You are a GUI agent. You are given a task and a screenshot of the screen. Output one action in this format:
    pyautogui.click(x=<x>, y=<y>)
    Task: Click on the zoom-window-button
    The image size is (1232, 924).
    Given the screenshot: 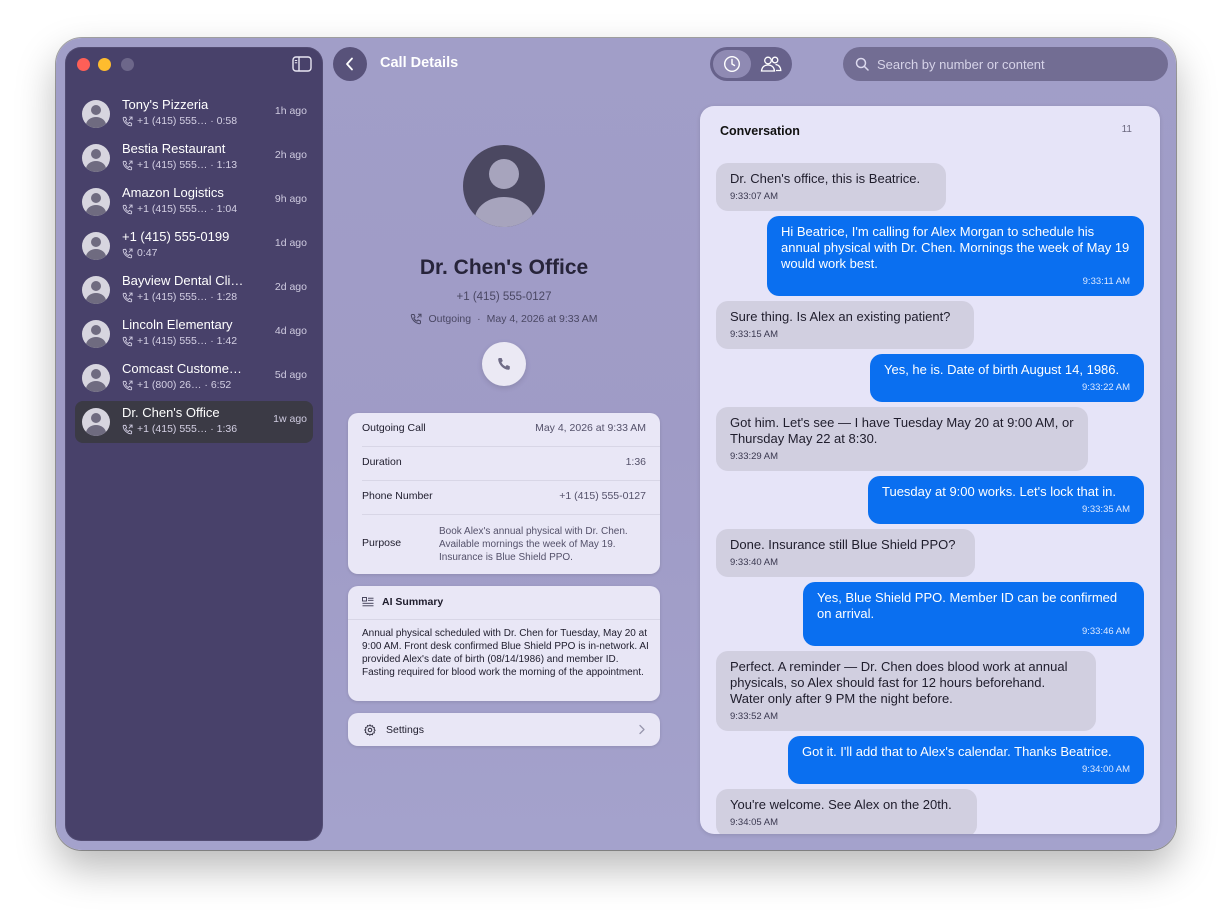 What is the action you would take?
    pyautogui.click(x=127, y=64)
    